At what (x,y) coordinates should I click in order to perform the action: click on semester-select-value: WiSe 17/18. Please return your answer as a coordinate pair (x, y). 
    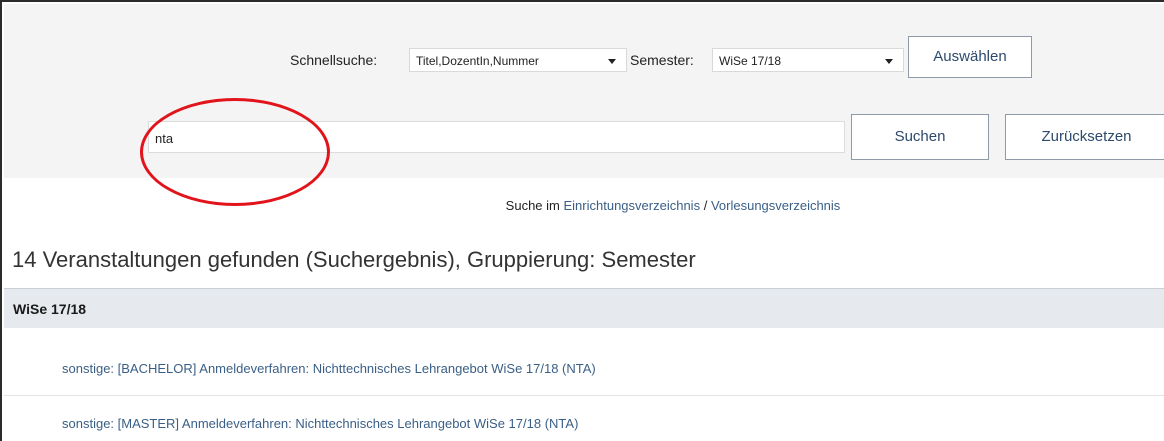
    Looking at the image, I should click on (750, 61).